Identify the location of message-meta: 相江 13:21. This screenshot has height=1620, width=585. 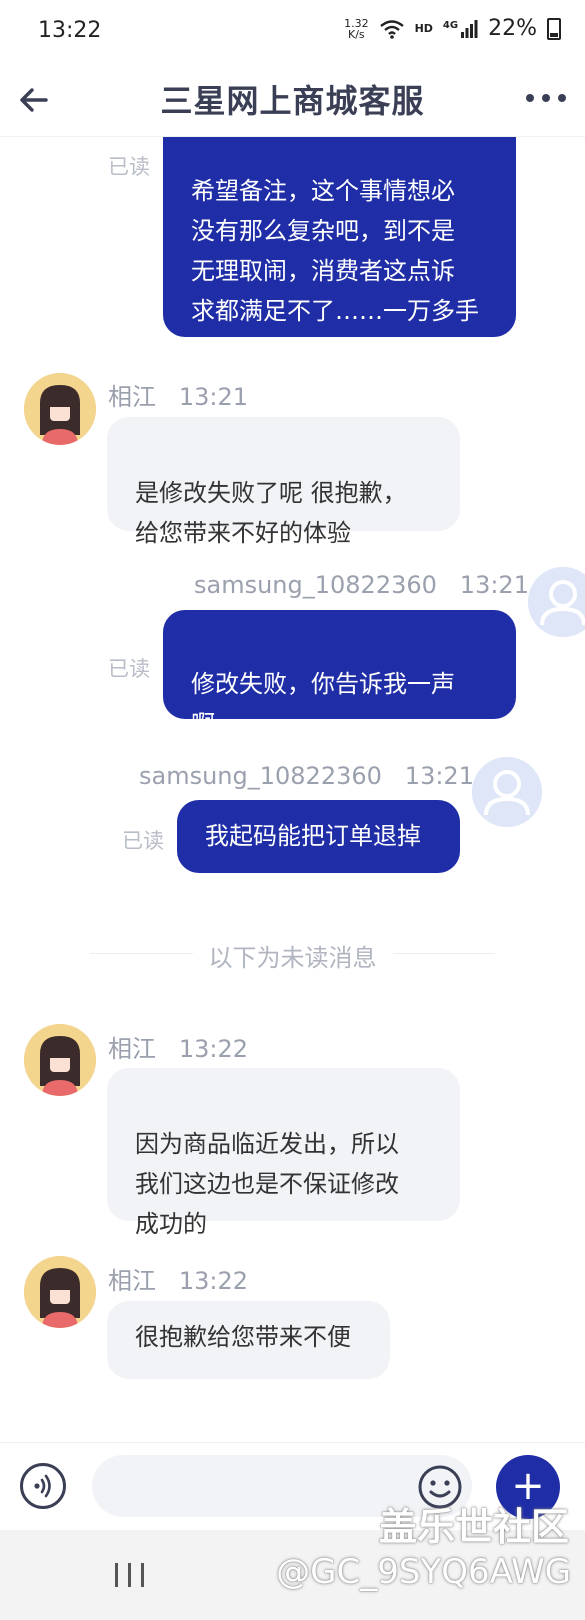
(178, 394).